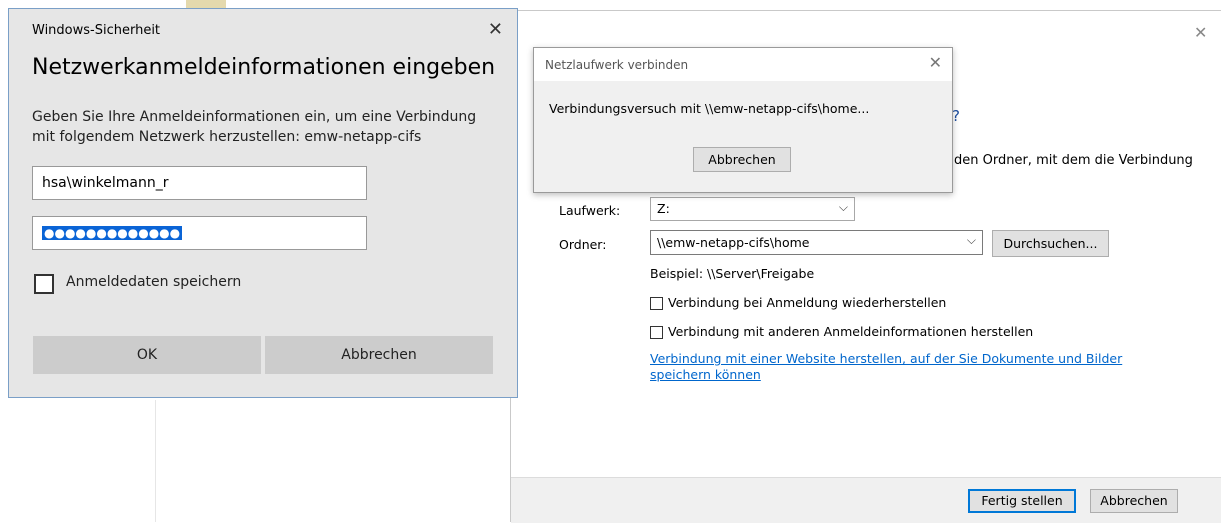 Image resolution: width=1221 pixels, height=523 pixels. What do you see at coordinates (264, 67) in the screenshot?
I see `dialog-heading: Netzwerkanmeldeinformationen eingeben` at bounding box center [264, 67].